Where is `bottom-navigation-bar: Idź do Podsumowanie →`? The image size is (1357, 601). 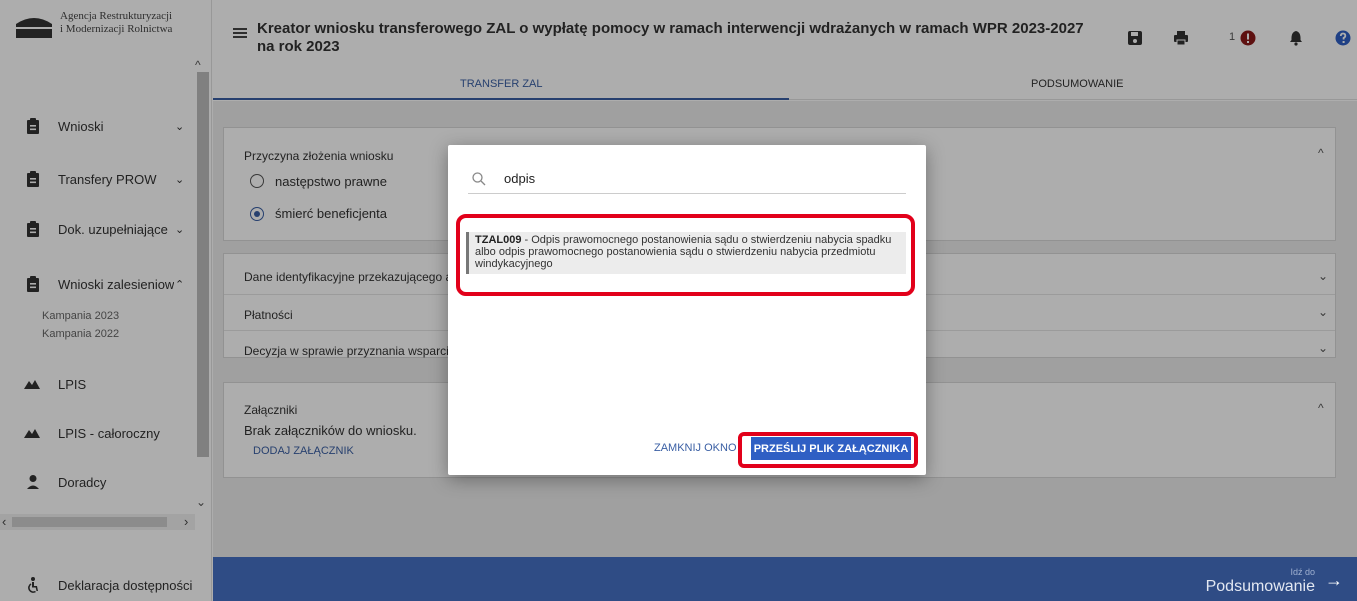
bottom-navigation-bar: Idź do Podsumowanie → is located at coordinates (785, 579).